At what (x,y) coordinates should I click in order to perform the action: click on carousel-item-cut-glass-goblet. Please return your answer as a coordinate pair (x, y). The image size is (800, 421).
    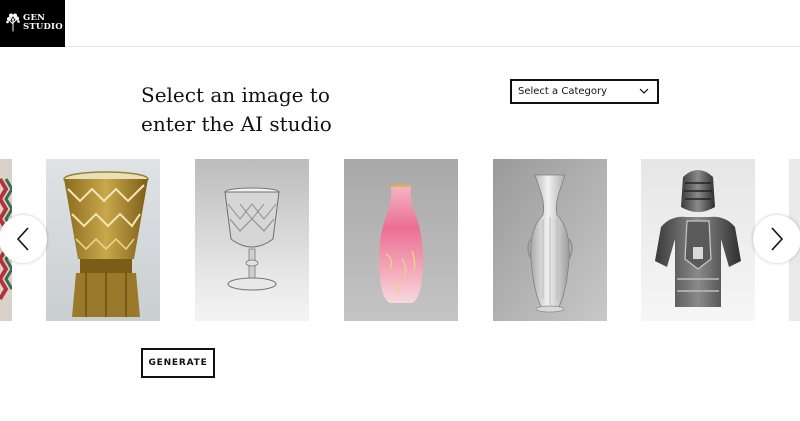
    Looking at the image, I should click on (252, 240).